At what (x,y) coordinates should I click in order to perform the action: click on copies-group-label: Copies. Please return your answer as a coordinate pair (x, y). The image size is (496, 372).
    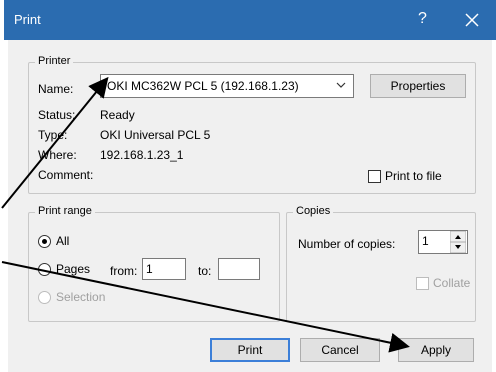
    Looking at the image, I should click on (313, 211).